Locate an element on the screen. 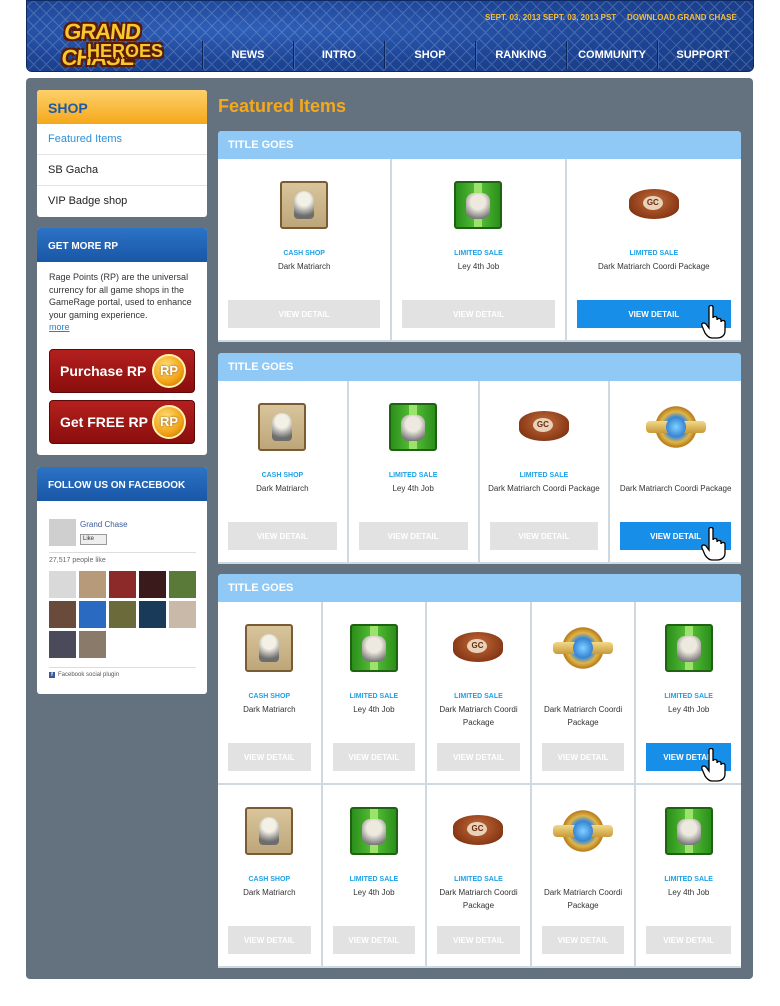  download-link: DOWNLOAD GRAND CHASE is located at coordinates (682, 17).